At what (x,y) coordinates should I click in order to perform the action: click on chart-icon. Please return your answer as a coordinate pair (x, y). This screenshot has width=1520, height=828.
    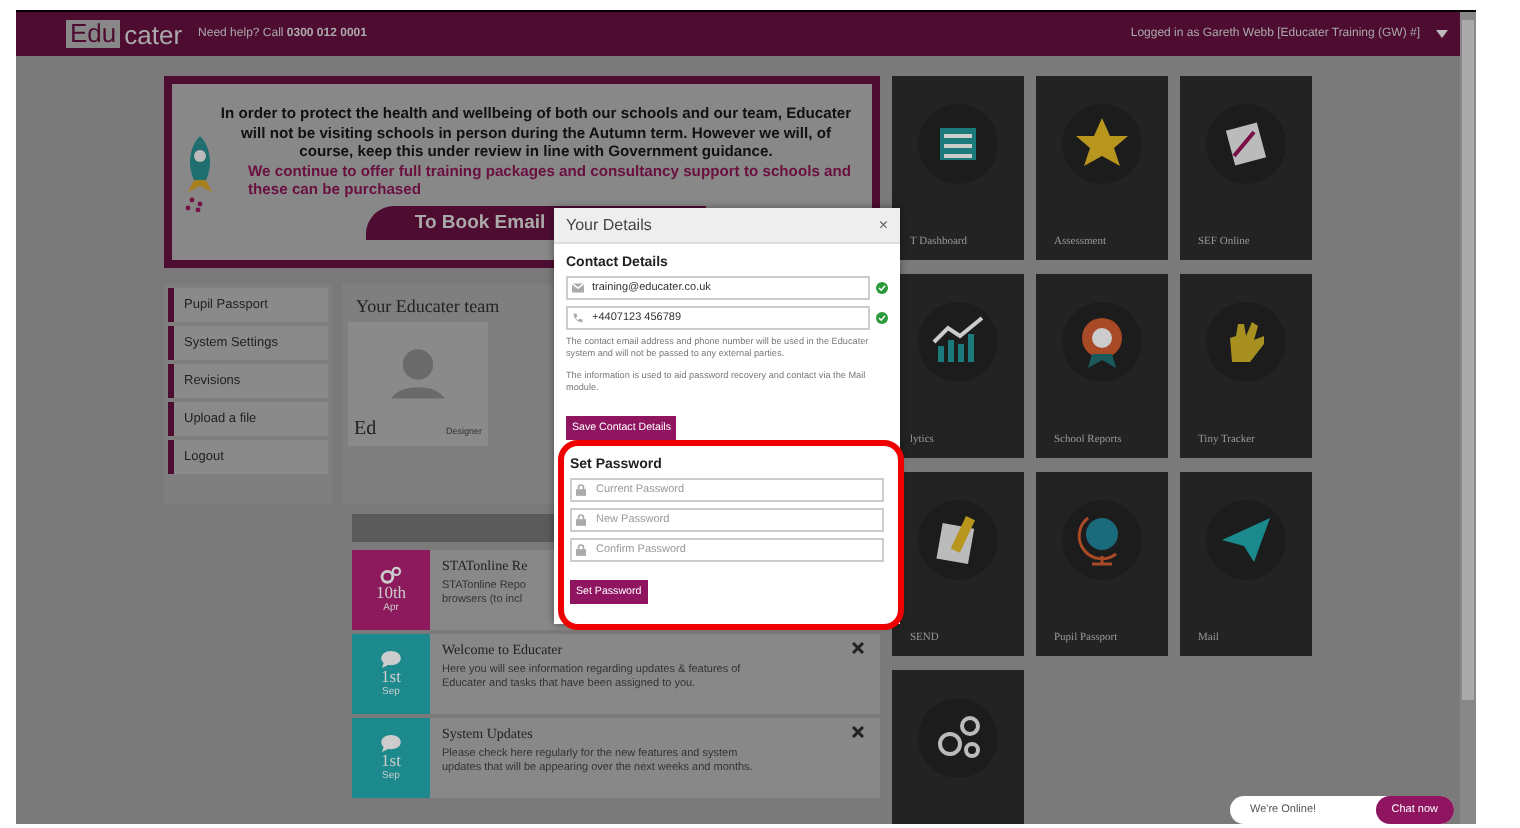
    Looking at the image, I should click on (958, 342).